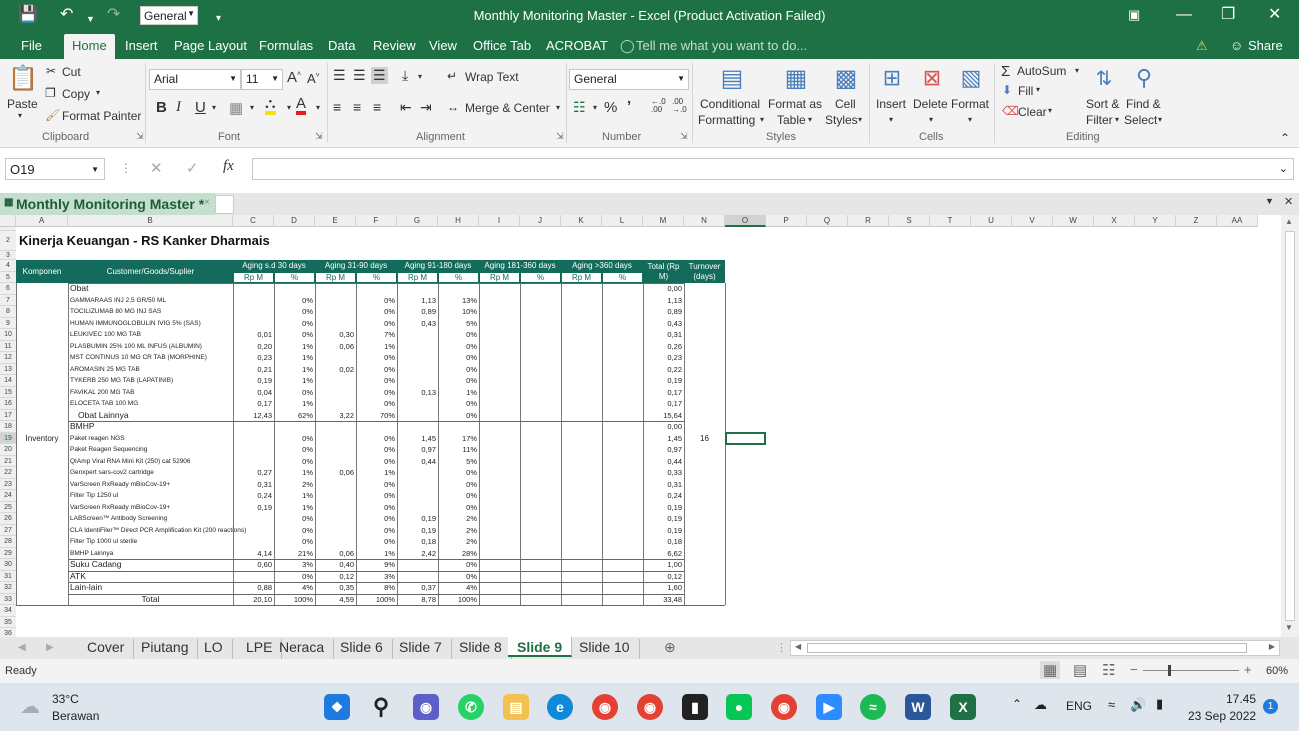  What do you see at coordinates (8, 565) in the screenshot?
I see `row-header: 30` at bounding box center [8, 565].